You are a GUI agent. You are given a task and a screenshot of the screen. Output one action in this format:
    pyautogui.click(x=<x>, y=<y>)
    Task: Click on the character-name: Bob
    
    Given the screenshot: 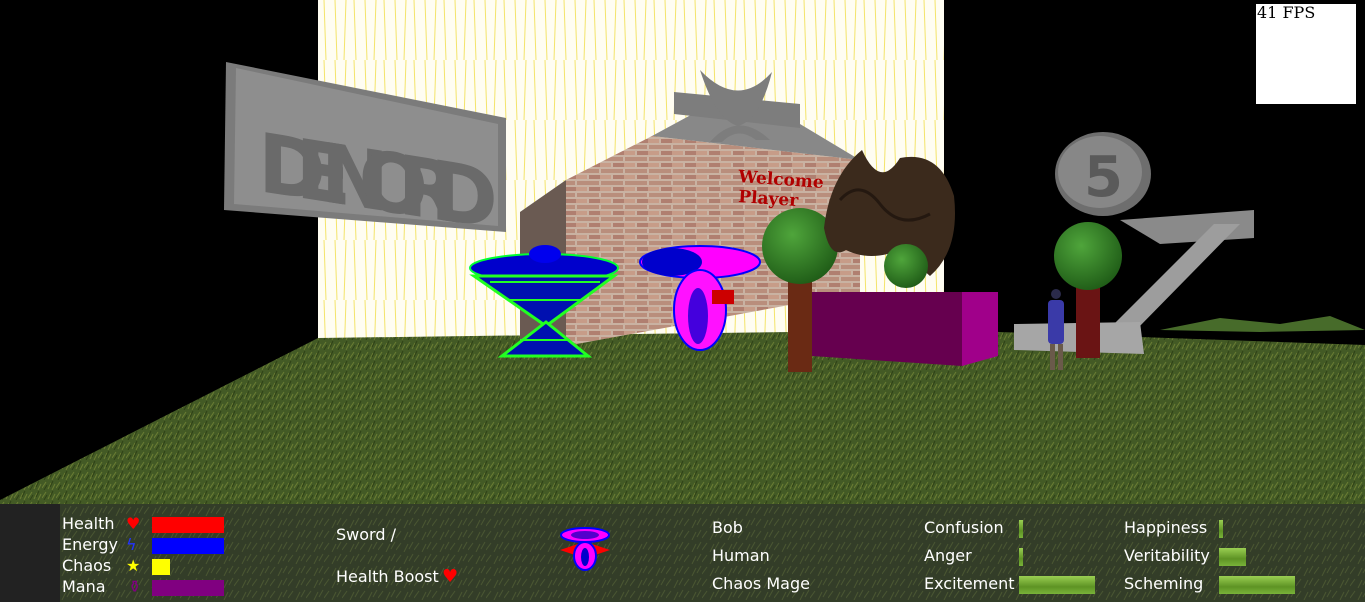 What is the action you would take?
    pyautogui.click(x=727, y=527)
    